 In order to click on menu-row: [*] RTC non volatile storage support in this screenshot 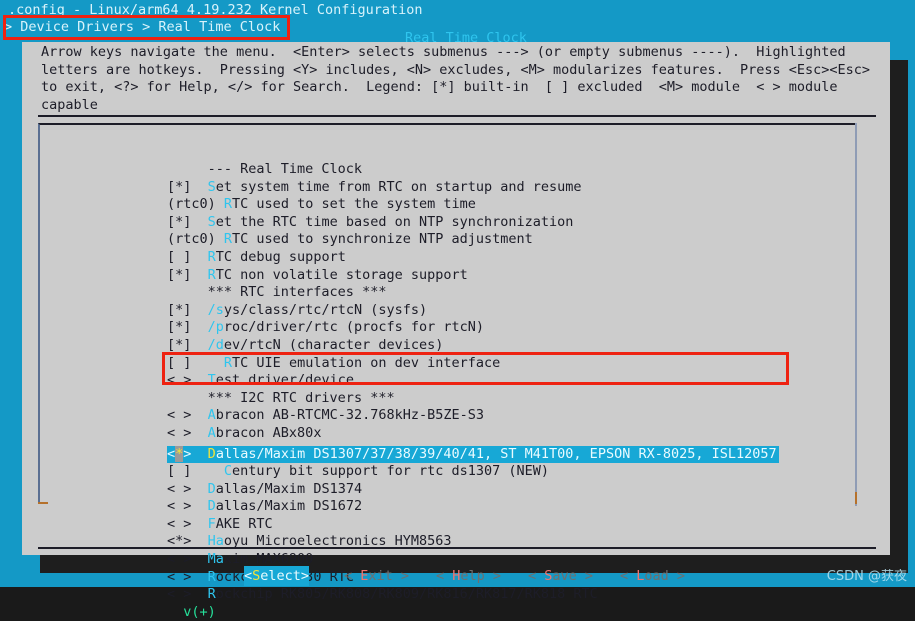, I will do `click(473, 276)`.